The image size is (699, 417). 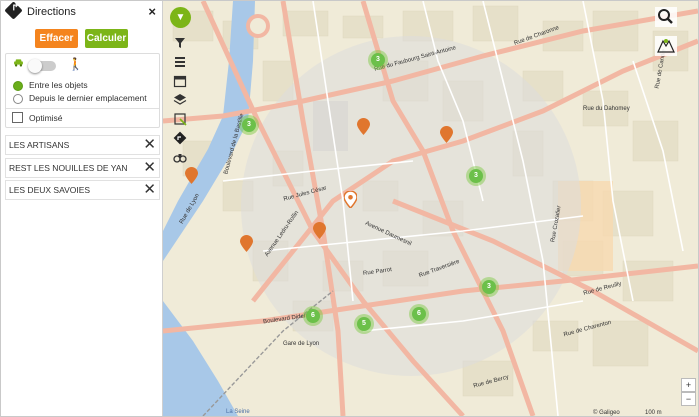 What do you see at coordinates (81, 12) in the screenshot?
I see `panel-header: ↱ Directions ×` at bounding box center [81, 12].